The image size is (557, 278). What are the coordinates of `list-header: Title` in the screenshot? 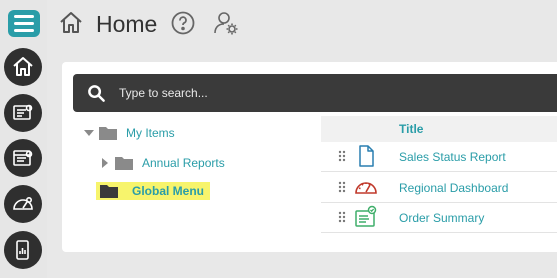 It's located at (439, 129).